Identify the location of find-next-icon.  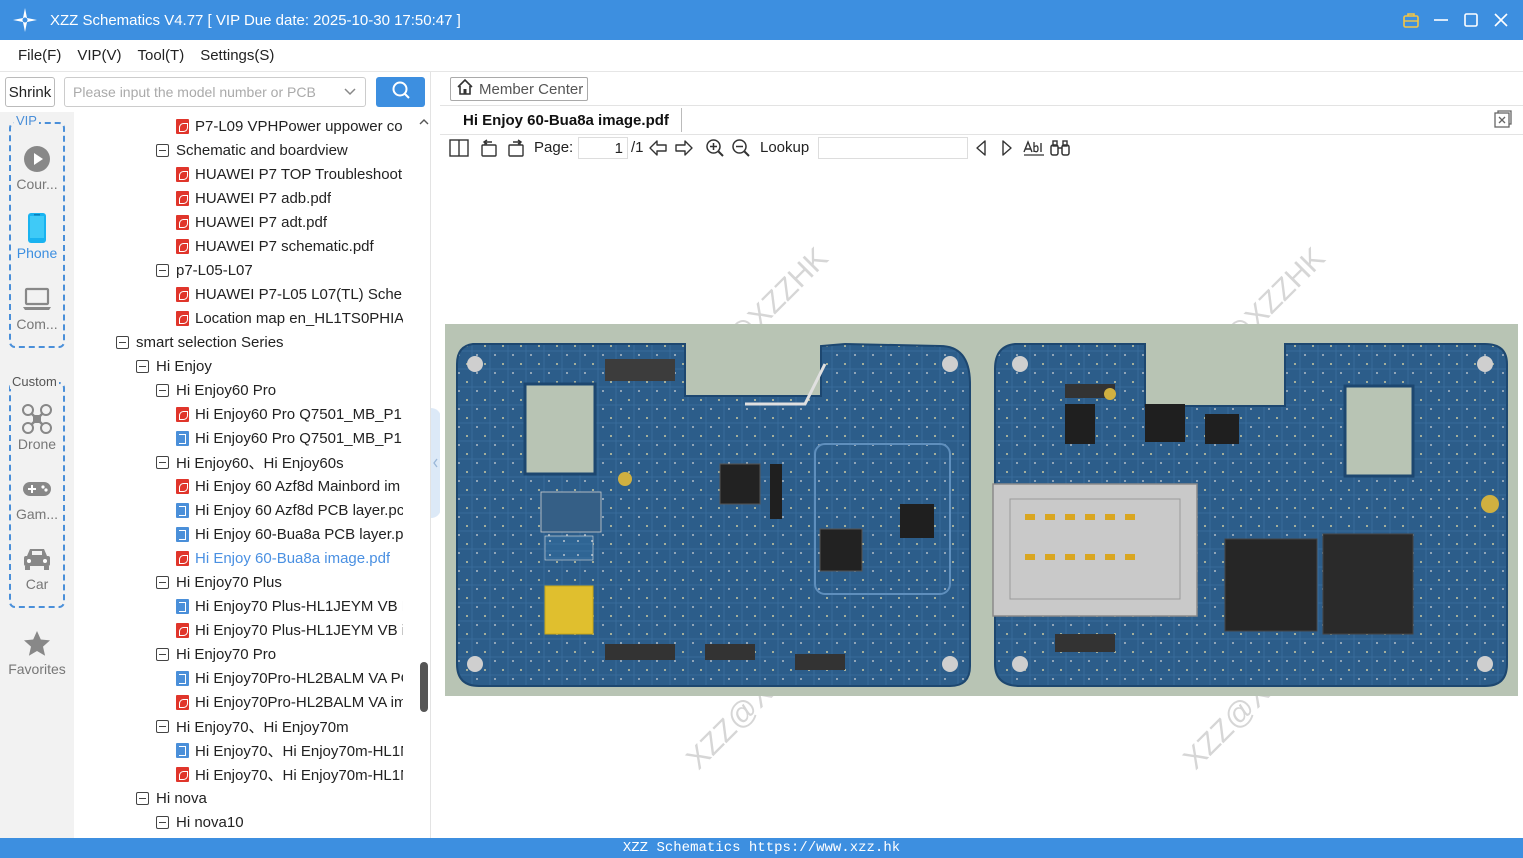
(1007, 148).